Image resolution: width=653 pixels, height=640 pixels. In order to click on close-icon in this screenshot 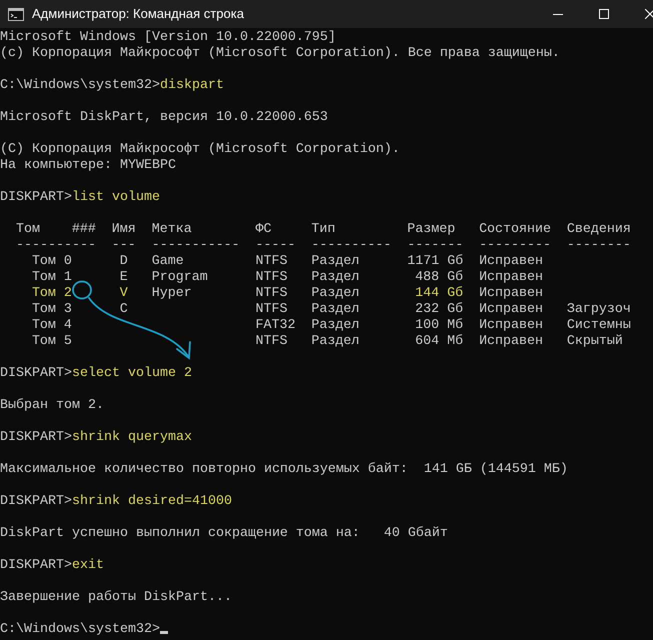, I will do `click(649, 14)`.